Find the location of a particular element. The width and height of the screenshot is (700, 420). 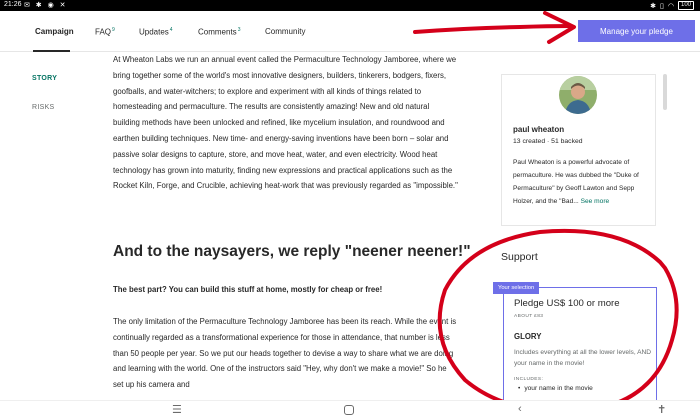

see-more-link: See more is located at coordinates (595, 201).